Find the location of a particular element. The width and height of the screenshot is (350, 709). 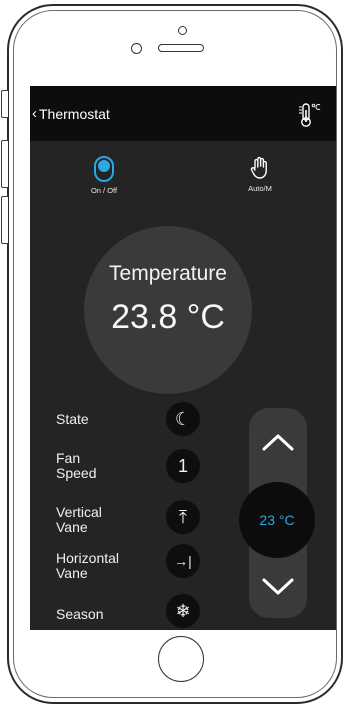

auto-manual-button: Auto/M is located at coordinates (260, 174).